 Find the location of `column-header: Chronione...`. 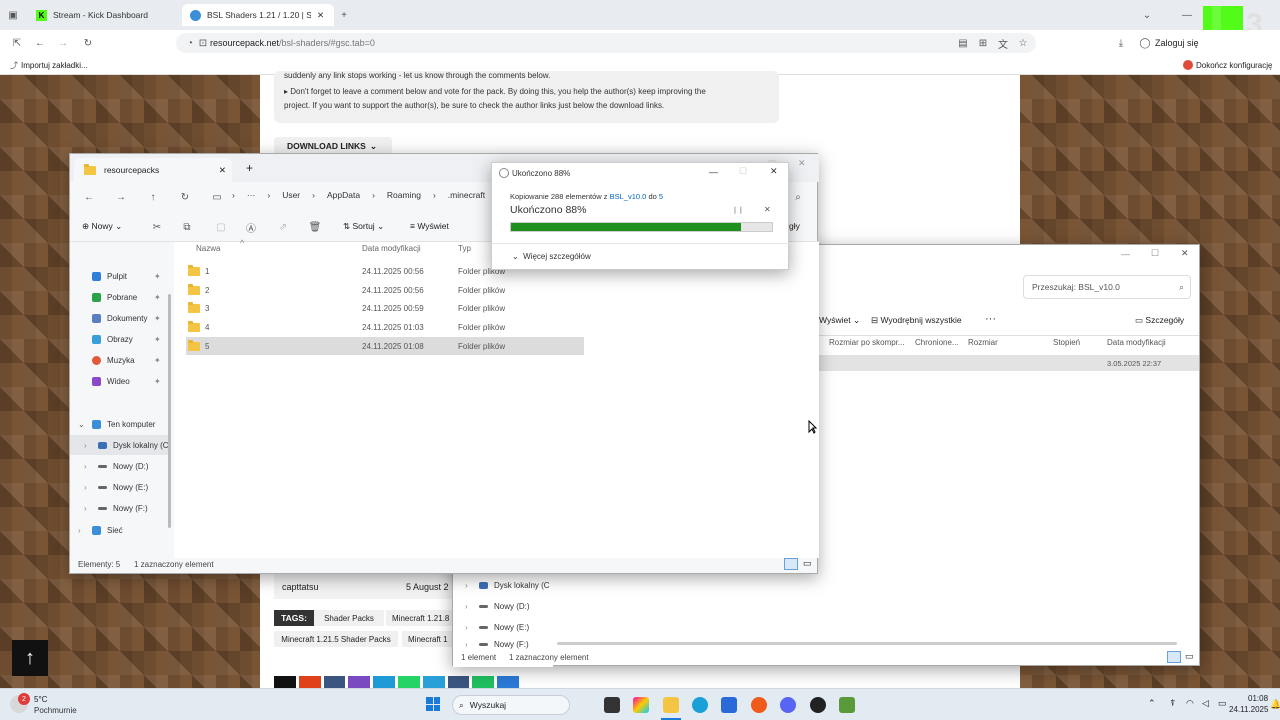

column-header: Chronione... is located at coordinates (941, 342).